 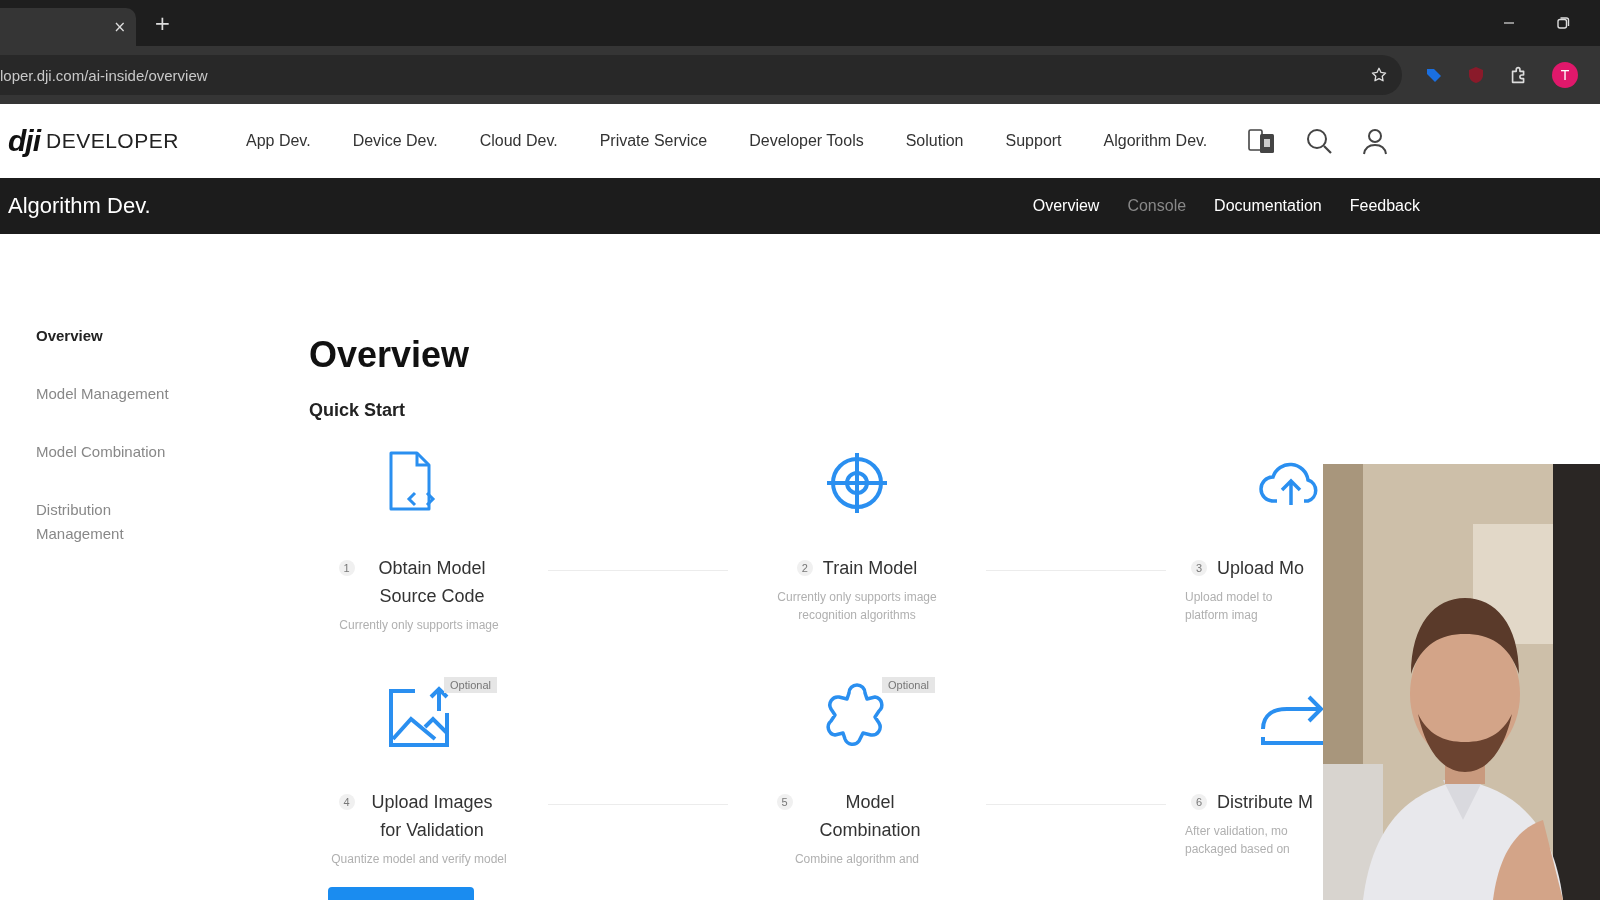 I want to click on nav-link: Developer Tools, so click(x=806, y=141).